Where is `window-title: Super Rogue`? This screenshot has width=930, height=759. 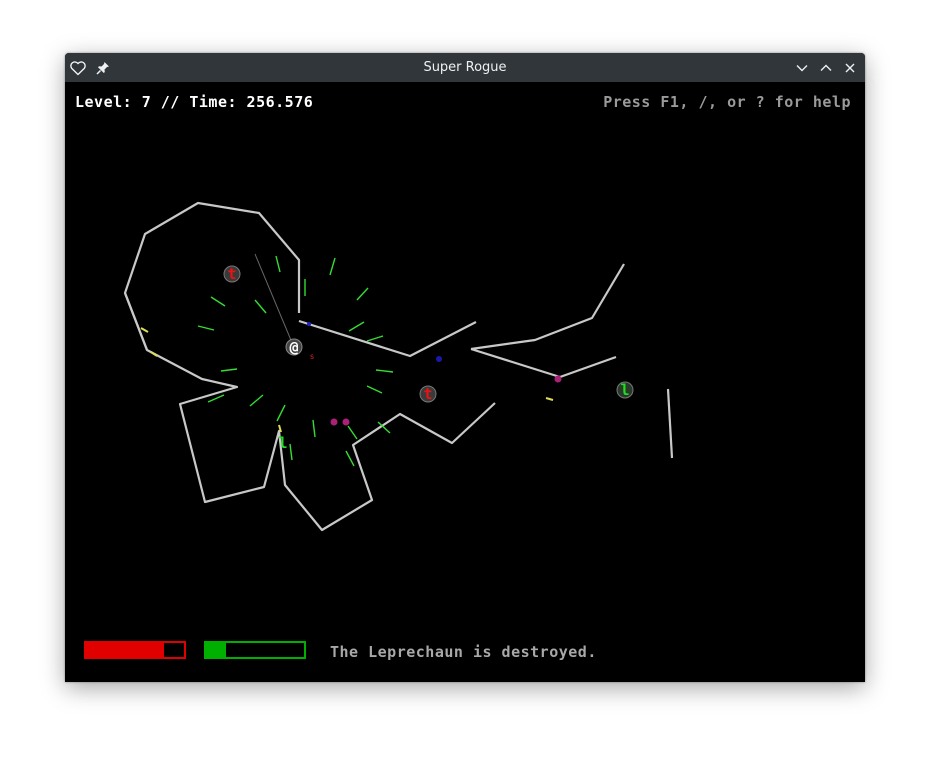
window-title: Super Rogue is located at coordinates (465, 67).